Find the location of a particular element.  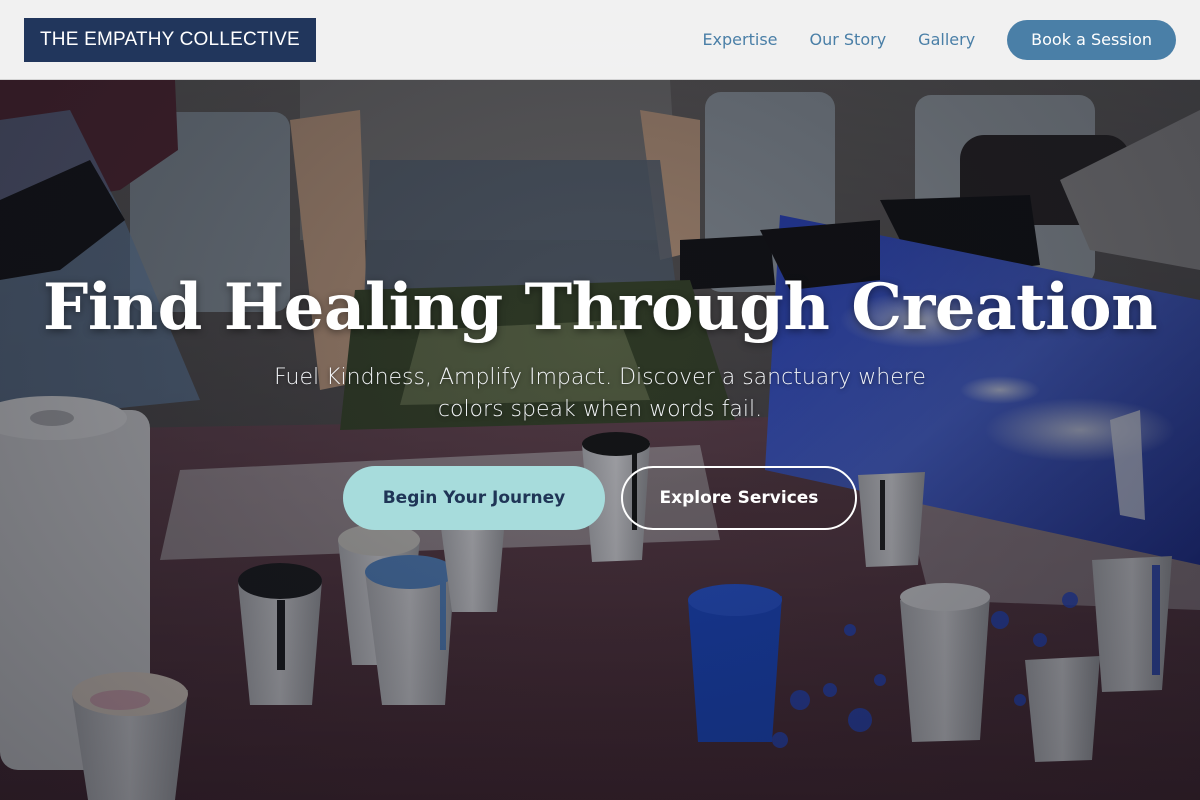

hero-cta-row: Begin Your Journey Explore Services is located at coordinates (600, 498).